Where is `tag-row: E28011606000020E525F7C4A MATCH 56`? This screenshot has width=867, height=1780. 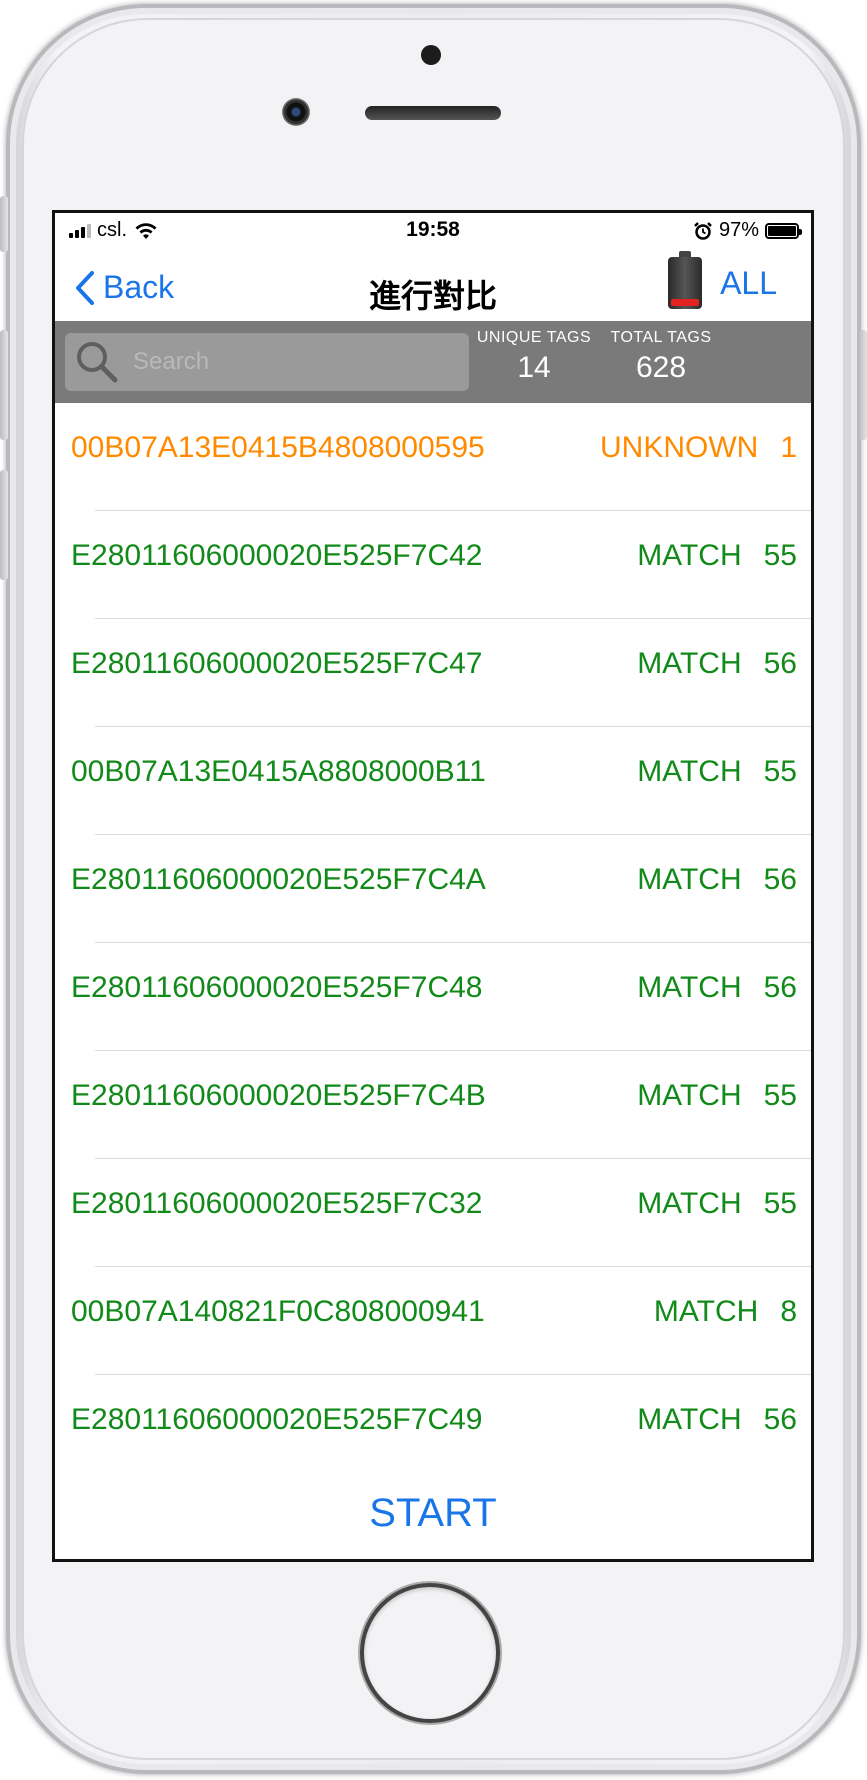 tag-row: E28011606000020E525F7C4A MATCH 56 is located at coordinates (433, 889).